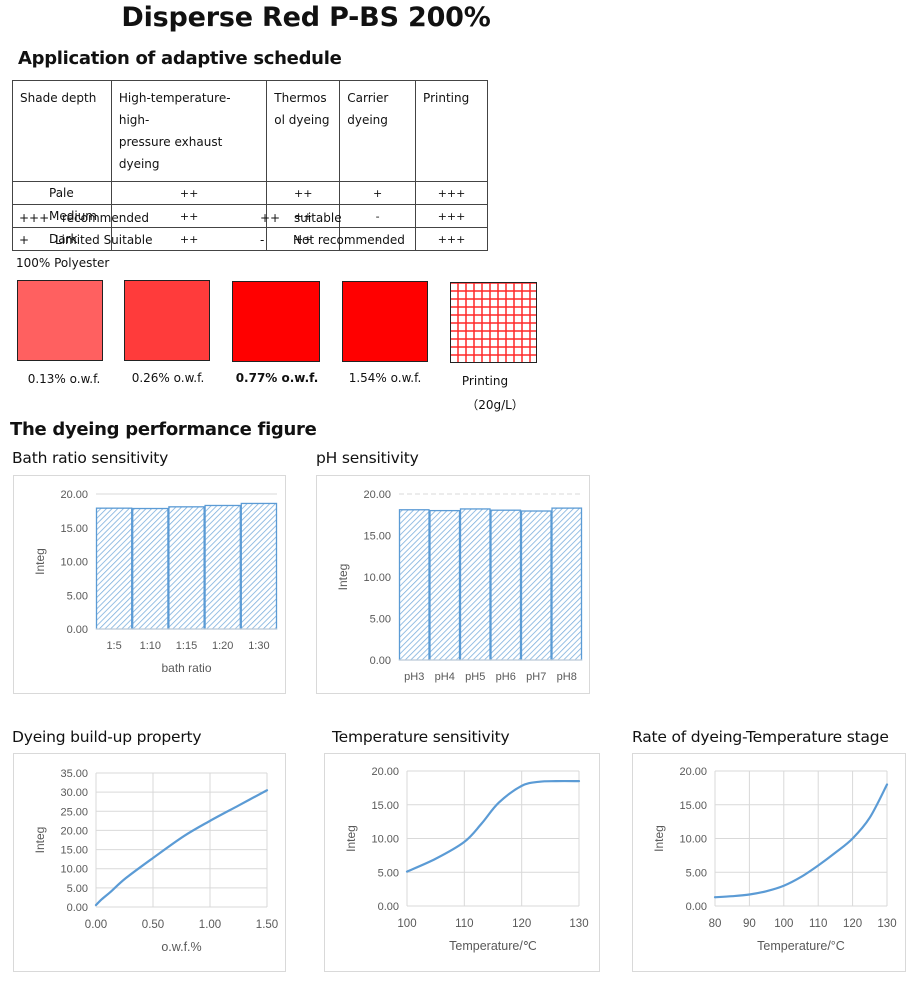 This screenshot has height=990, width=920. Describe the element at coordinates (267, 925) in the screenshot. I see `x-tick-label: 1.50` at that location.